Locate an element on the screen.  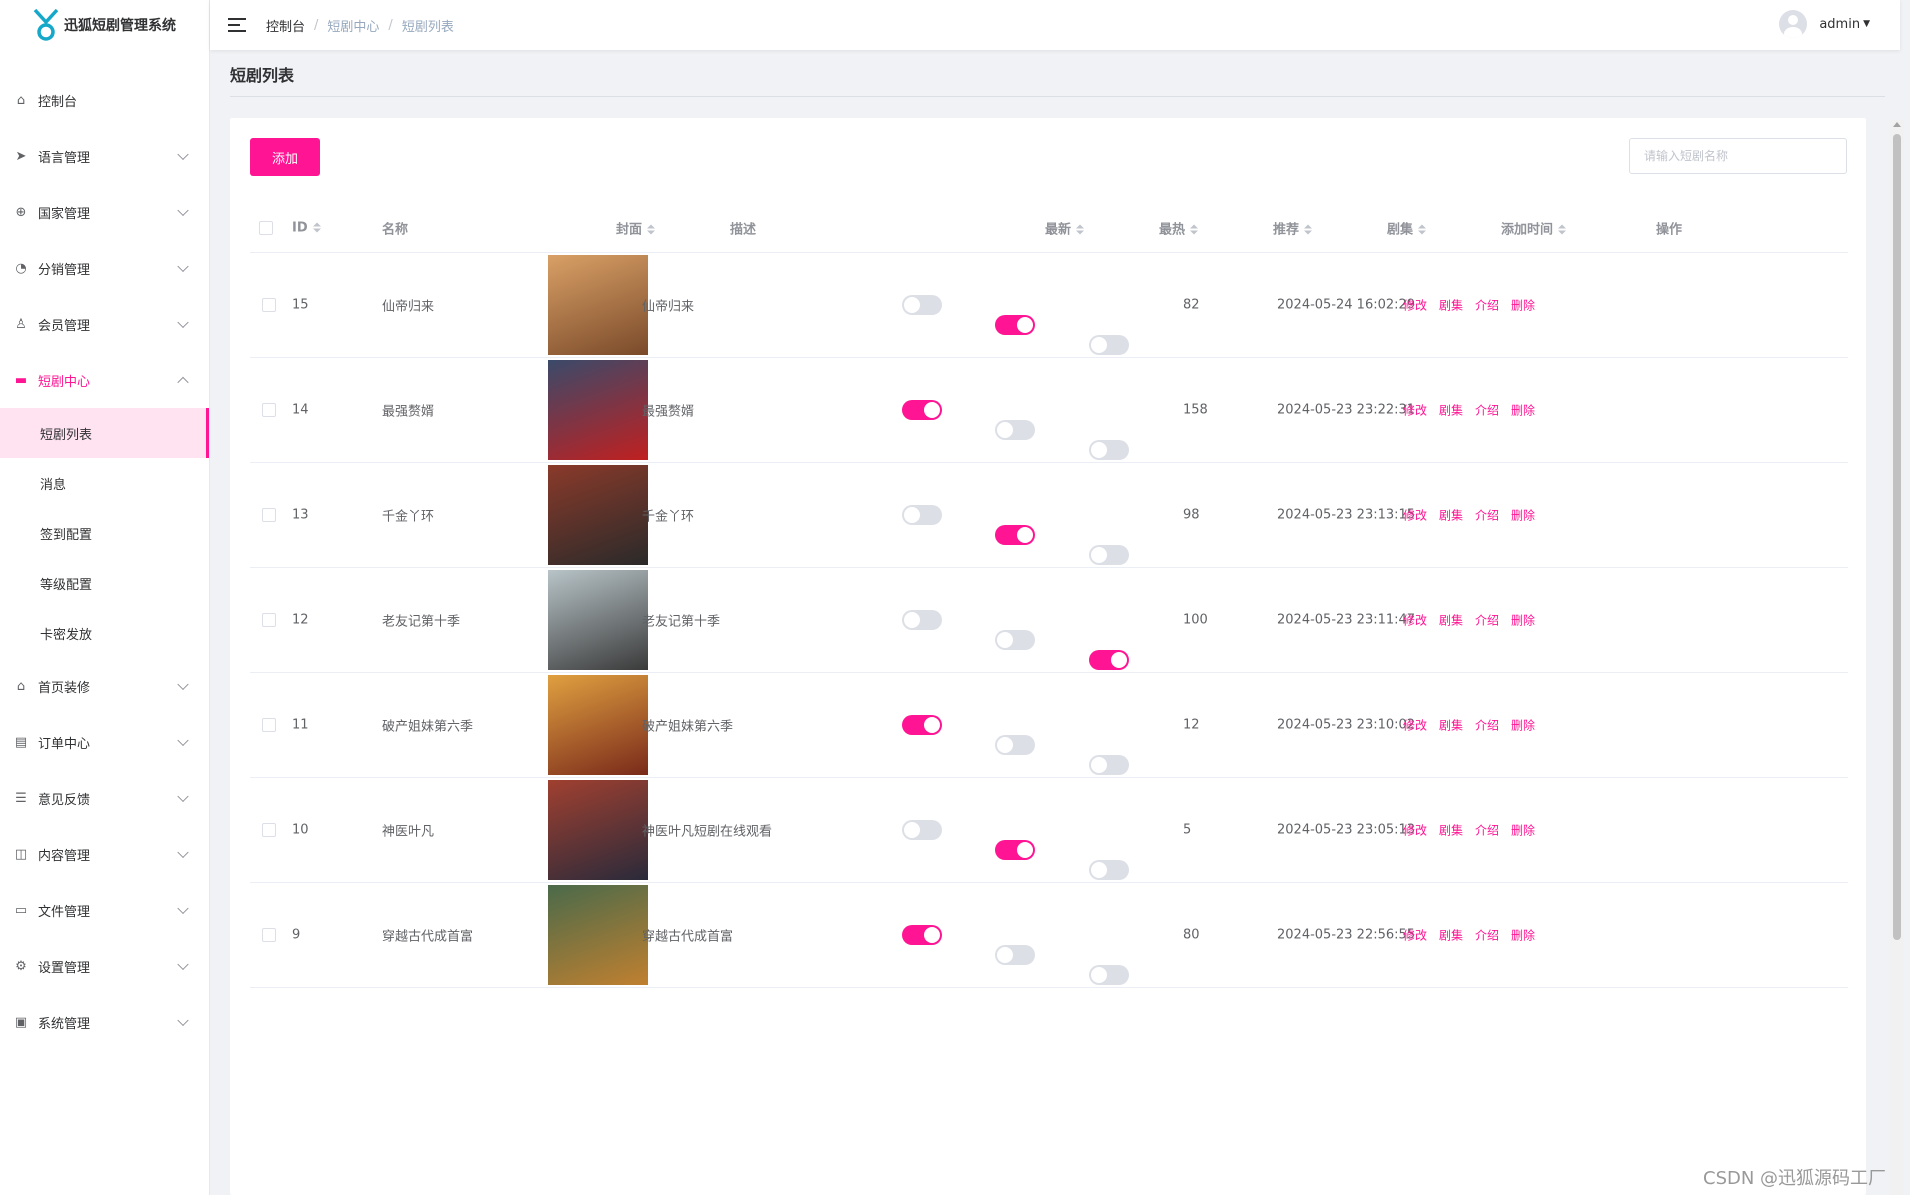
sidebar-sub-messages: 消息 is located at coordinates (104, 483).